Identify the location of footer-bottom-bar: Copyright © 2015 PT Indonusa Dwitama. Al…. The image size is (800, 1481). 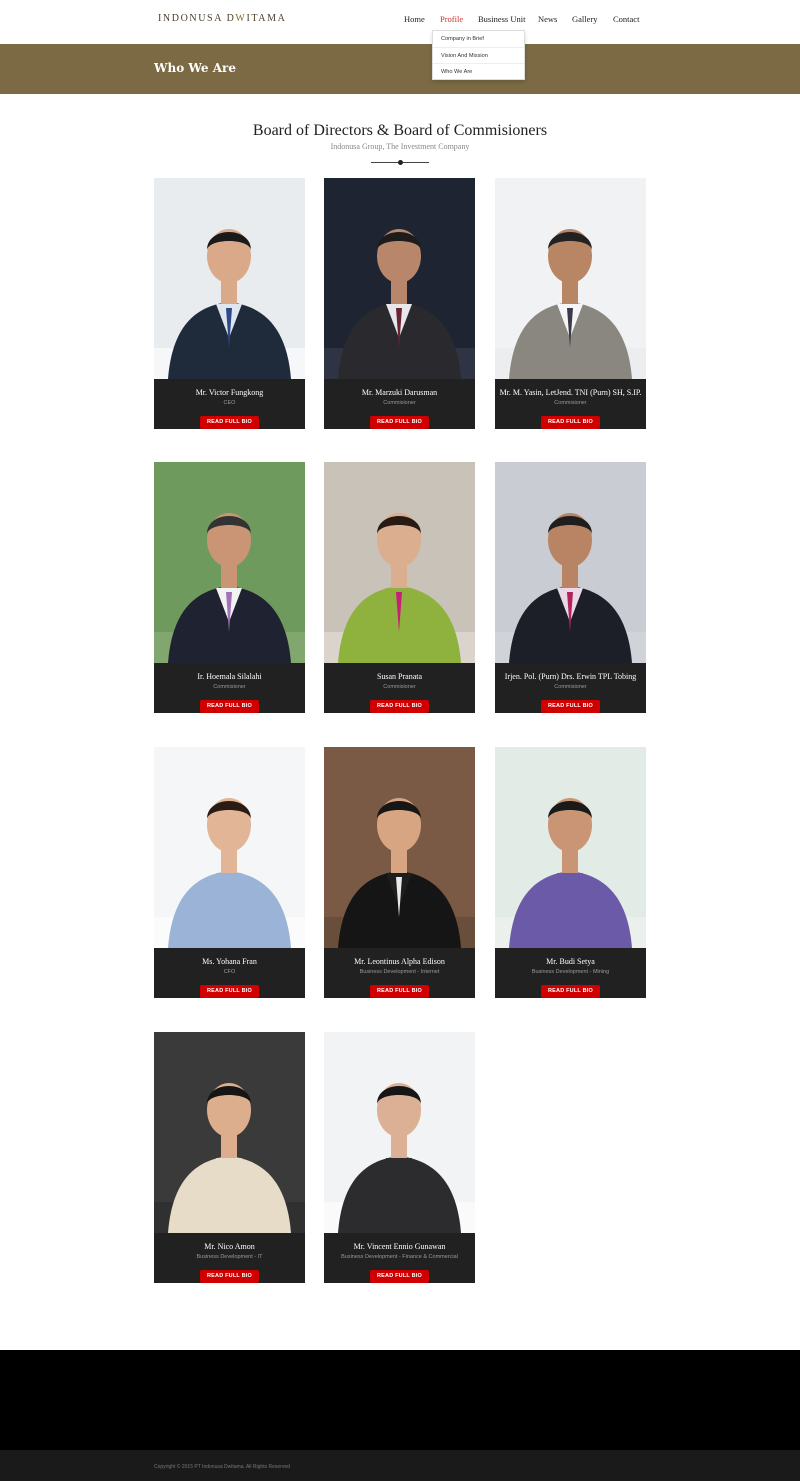
(400, 1465).